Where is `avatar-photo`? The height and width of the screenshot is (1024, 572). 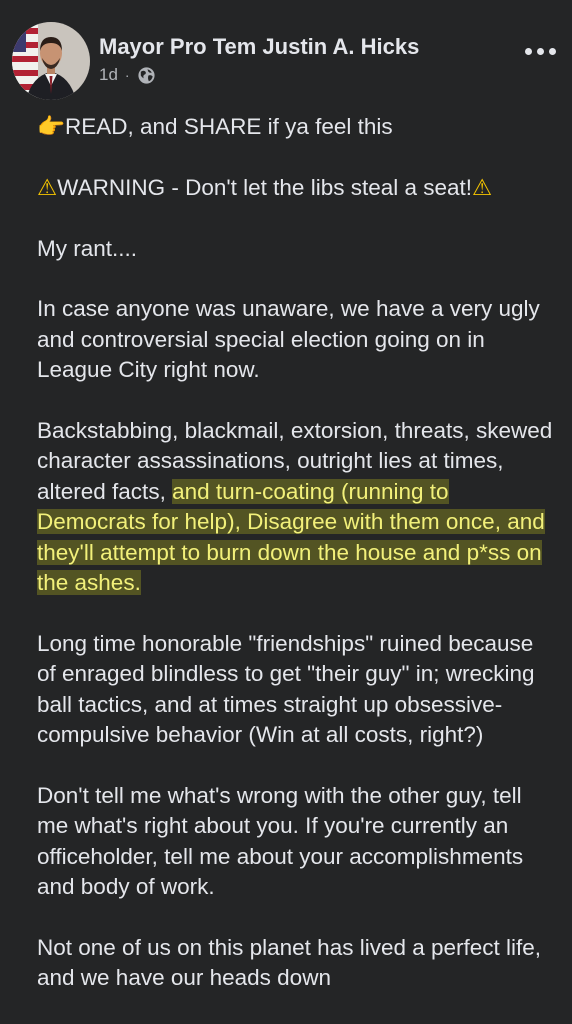
avatar-photo is located at coordinates (51, 61).